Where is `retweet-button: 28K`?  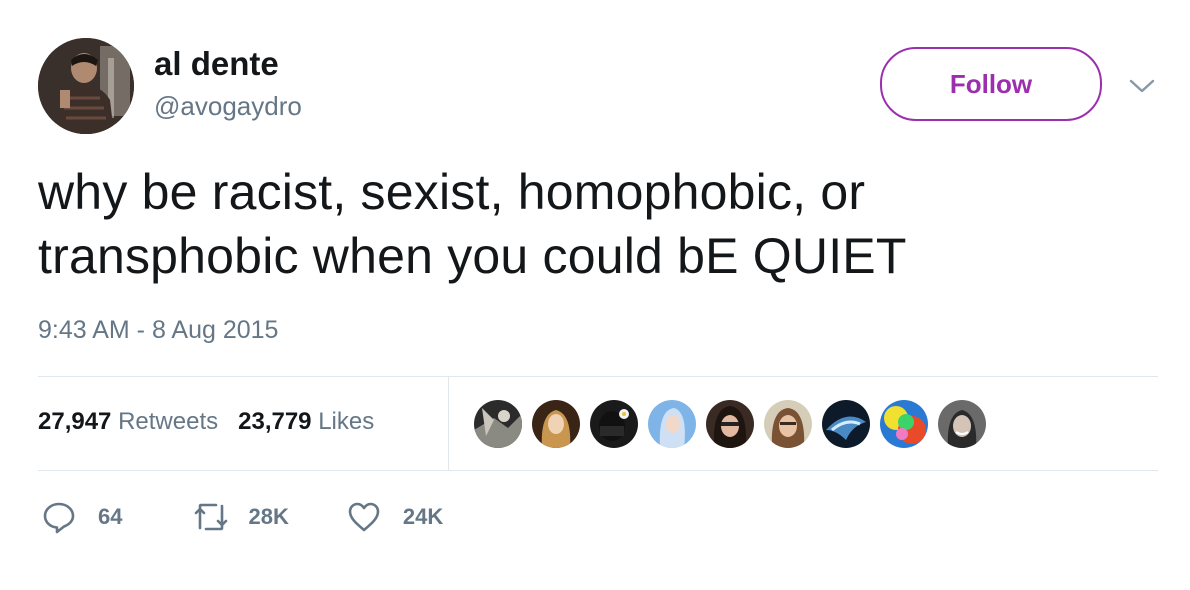
retweet-button: 28K is located at coordinates (240, 517).